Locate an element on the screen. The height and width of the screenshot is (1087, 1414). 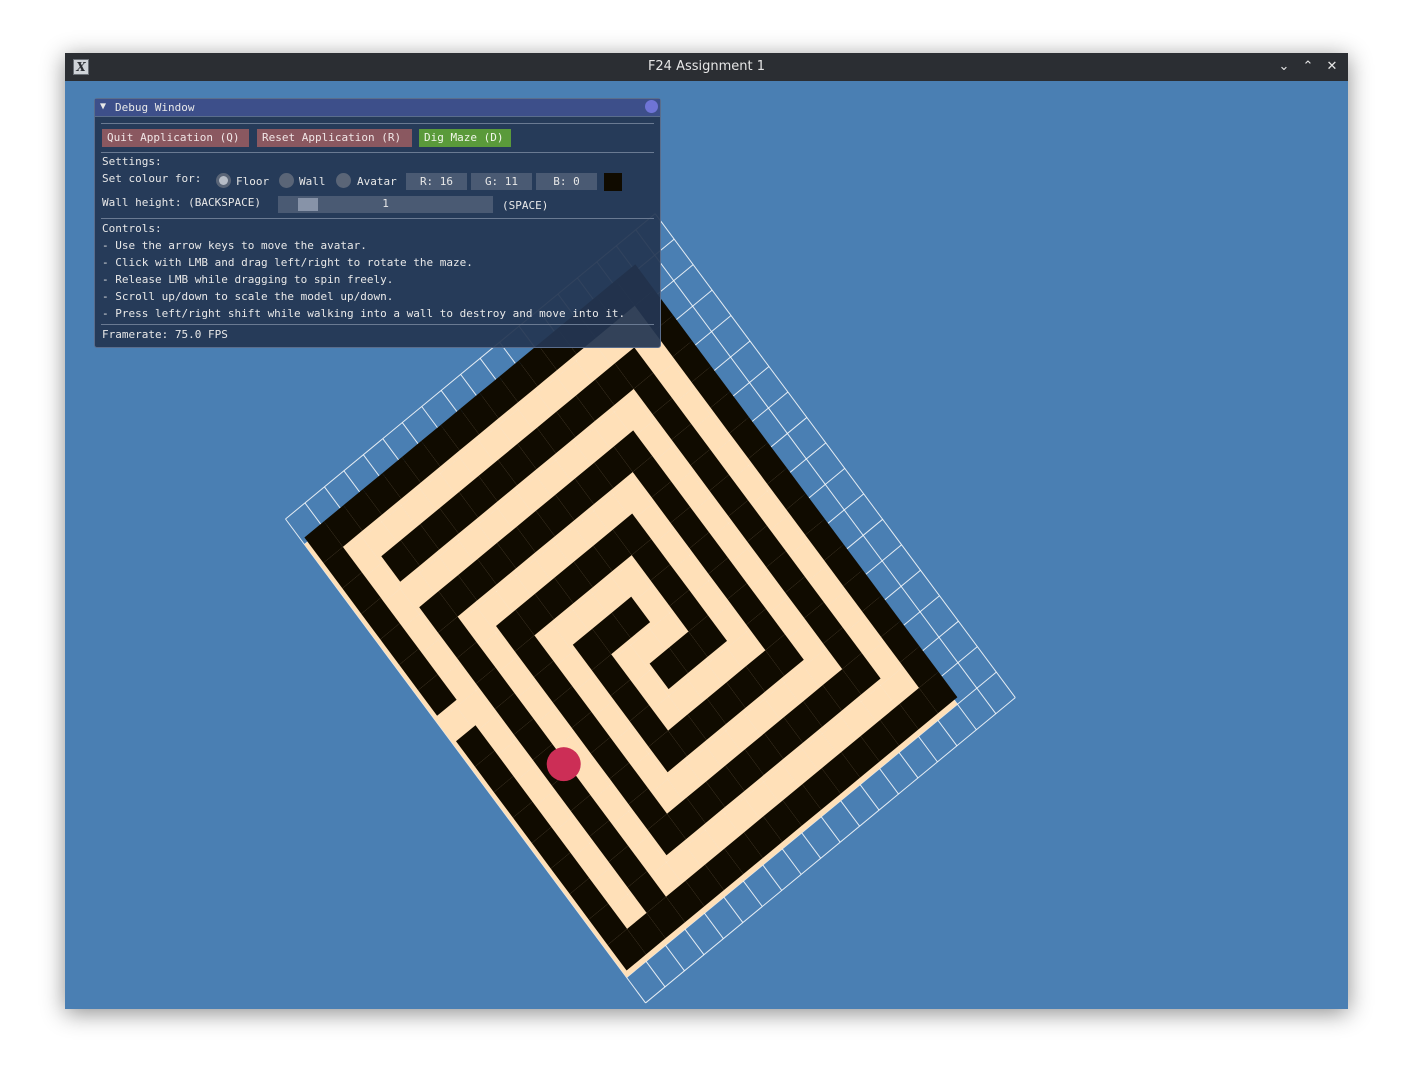
radio-avatar is located at coordinates (343, 180).